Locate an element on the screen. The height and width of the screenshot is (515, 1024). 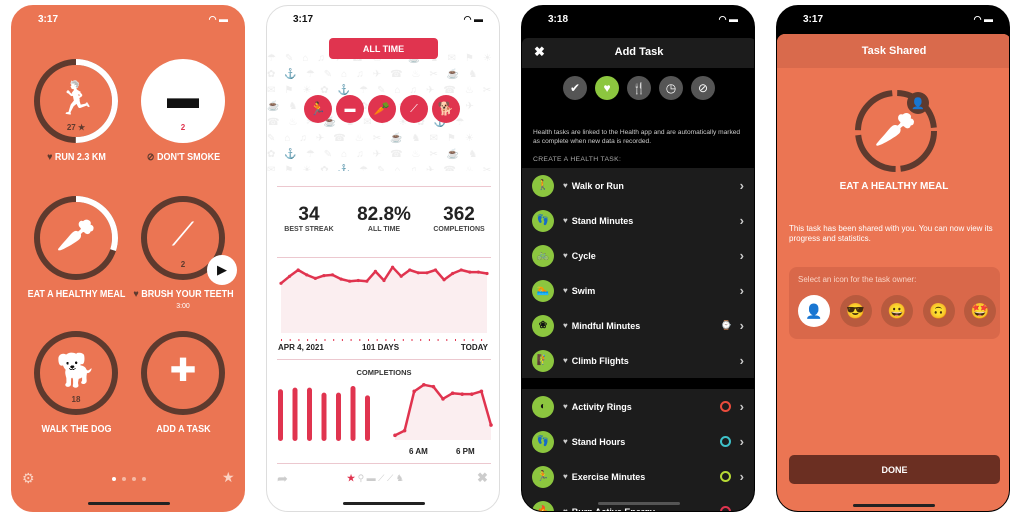
emoji-option: 🤩 is located at coordinates (980, 311).